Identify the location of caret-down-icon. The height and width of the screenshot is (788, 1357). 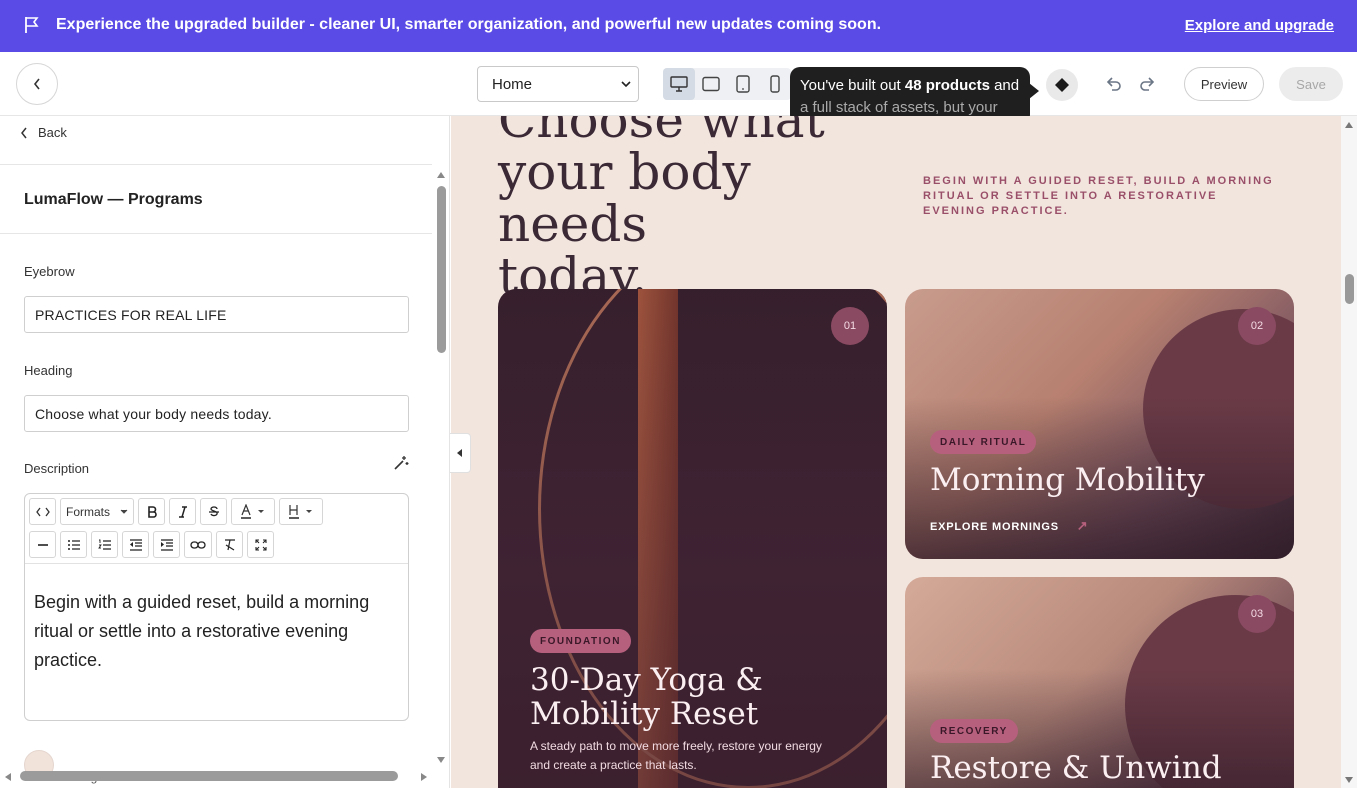
(124, 511).